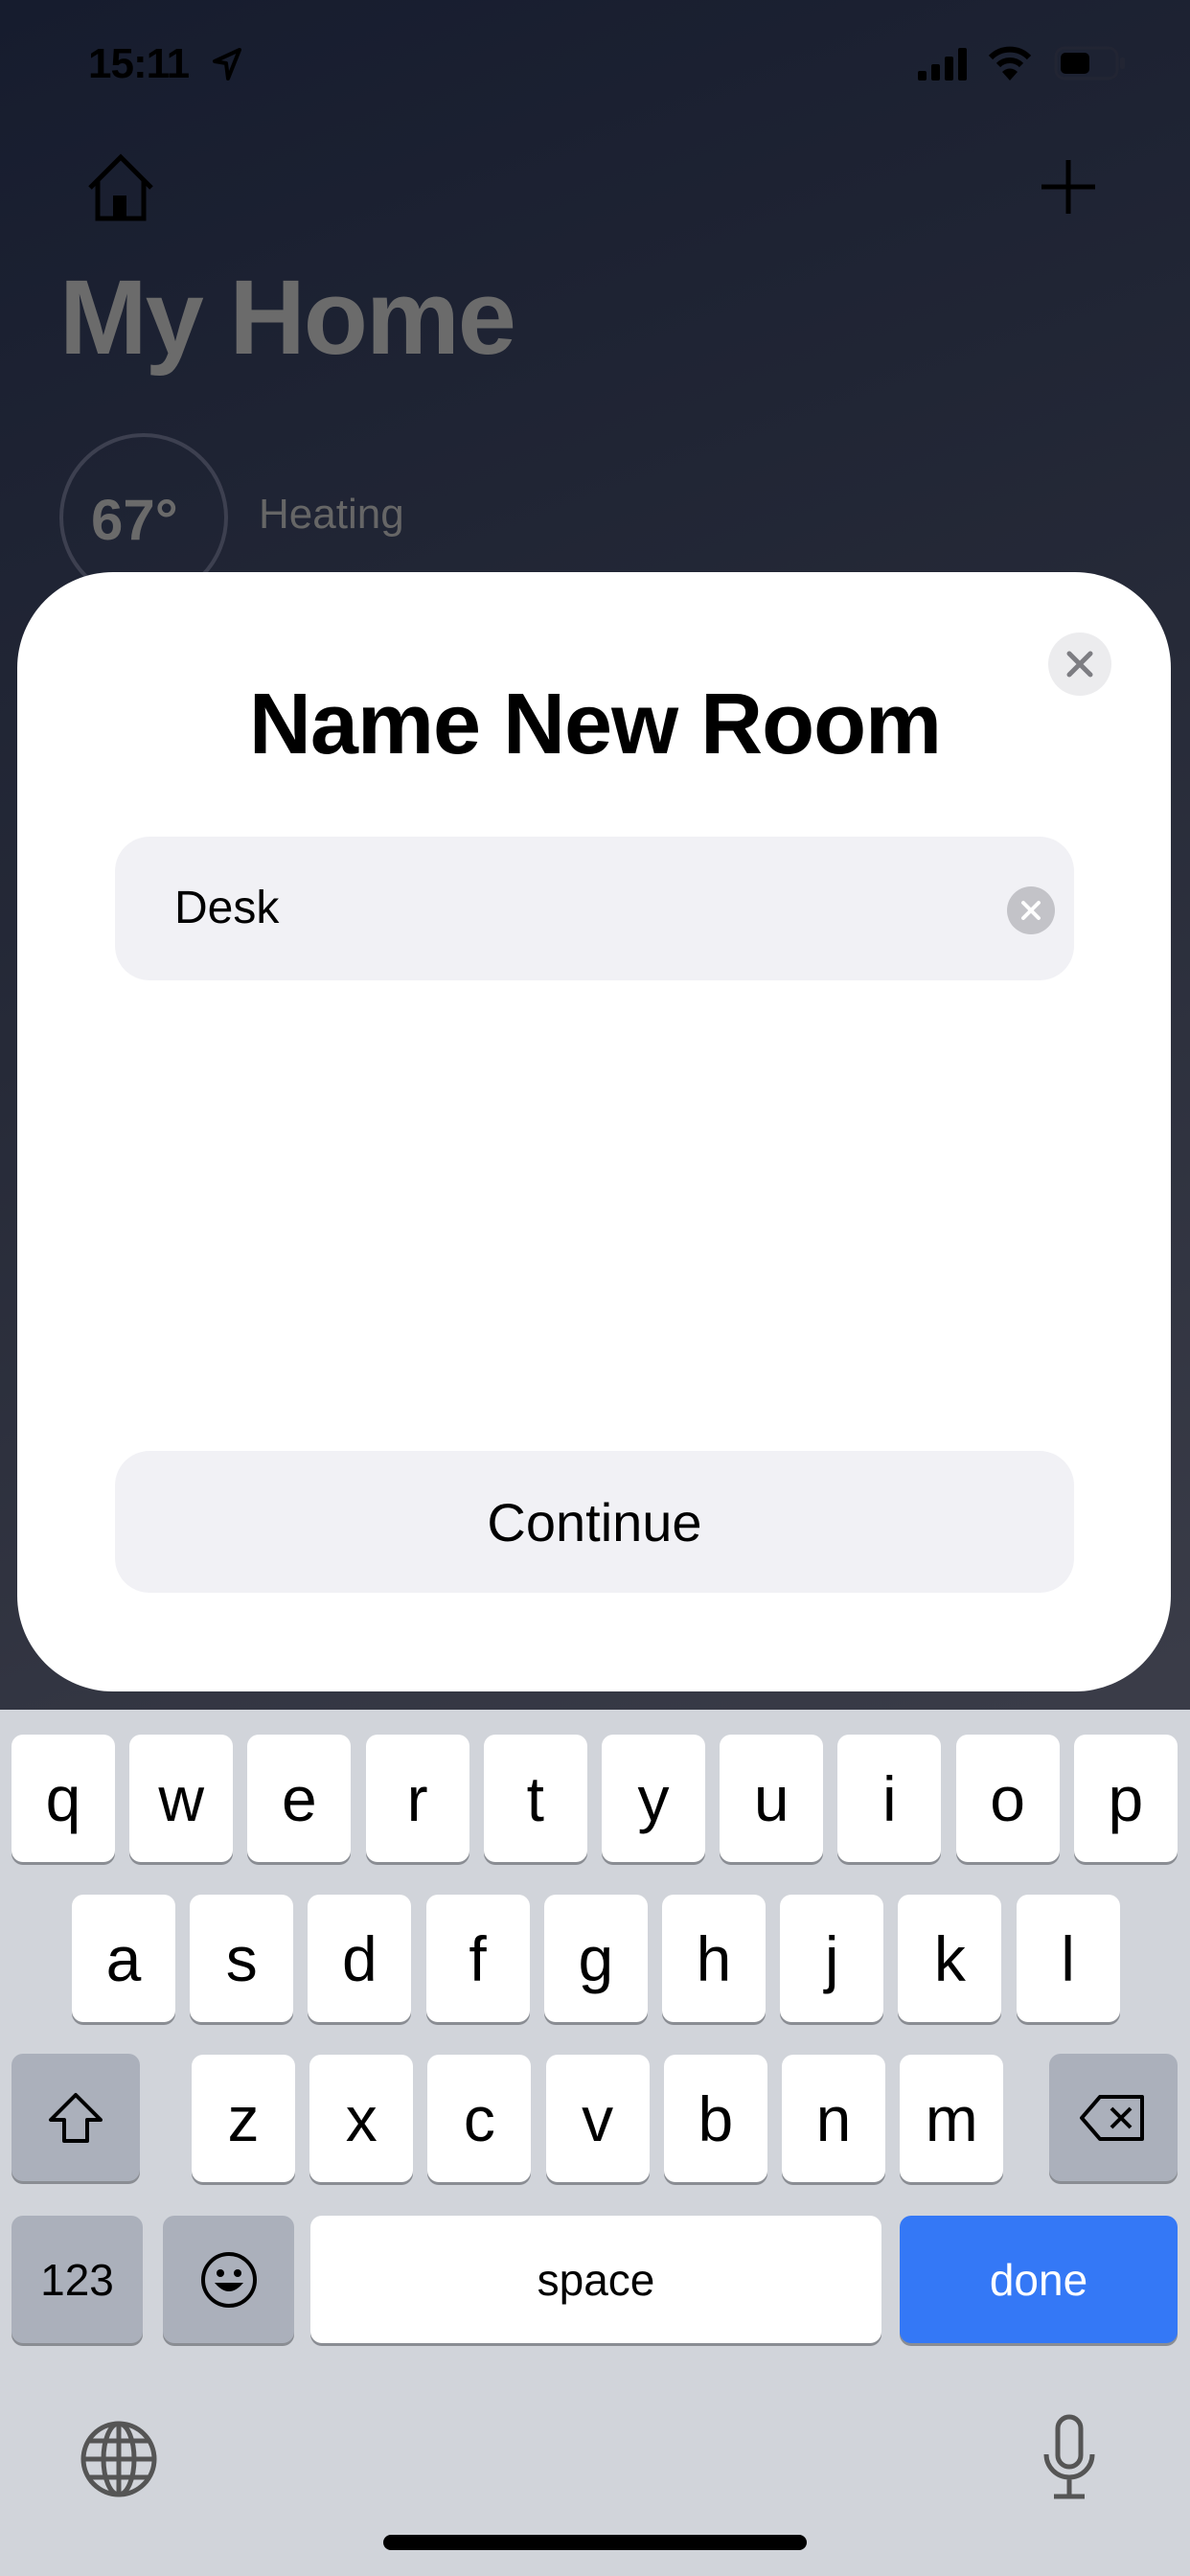 The width and height of the screenshot is (1190, 2576). Describe the element at coordinates (1126, 1798) in the screenshot. I see `key-p: p` at that location.